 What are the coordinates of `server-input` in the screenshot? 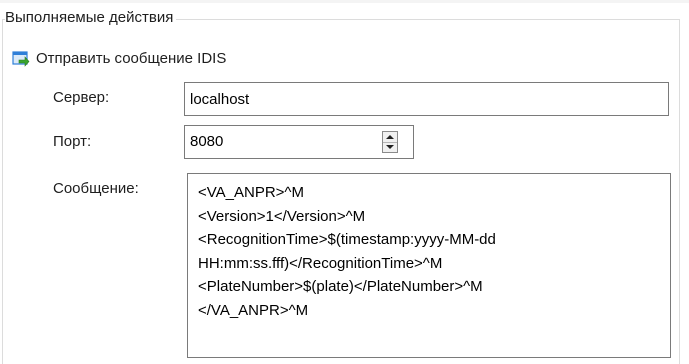 It's located at (426, 99).